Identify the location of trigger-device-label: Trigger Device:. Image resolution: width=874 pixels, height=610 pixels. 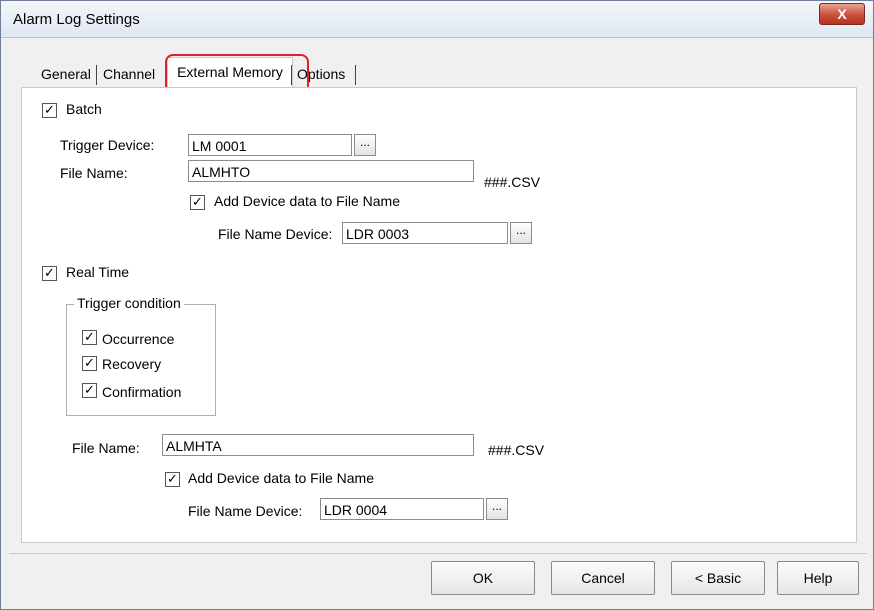
(107, 145).